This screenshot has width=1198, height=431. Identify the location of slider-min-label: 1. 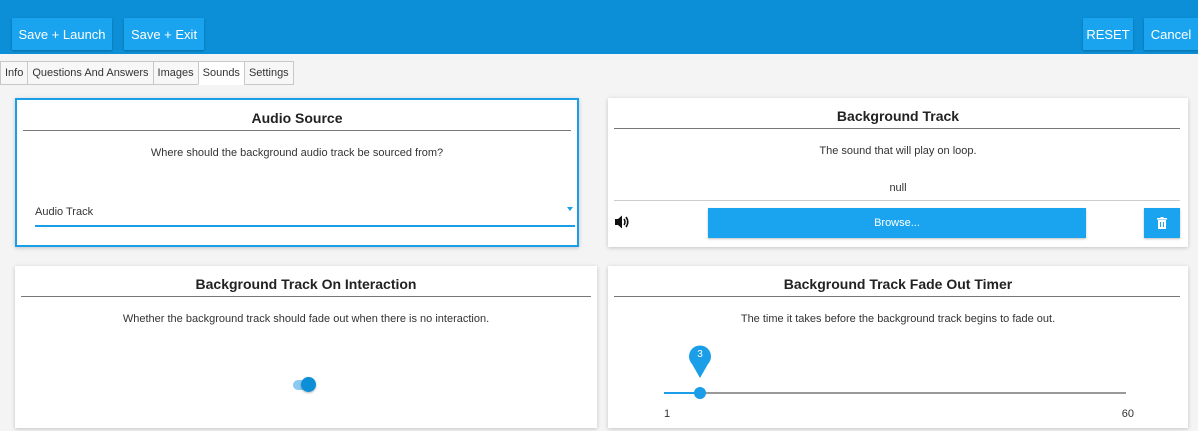
(667, 414).